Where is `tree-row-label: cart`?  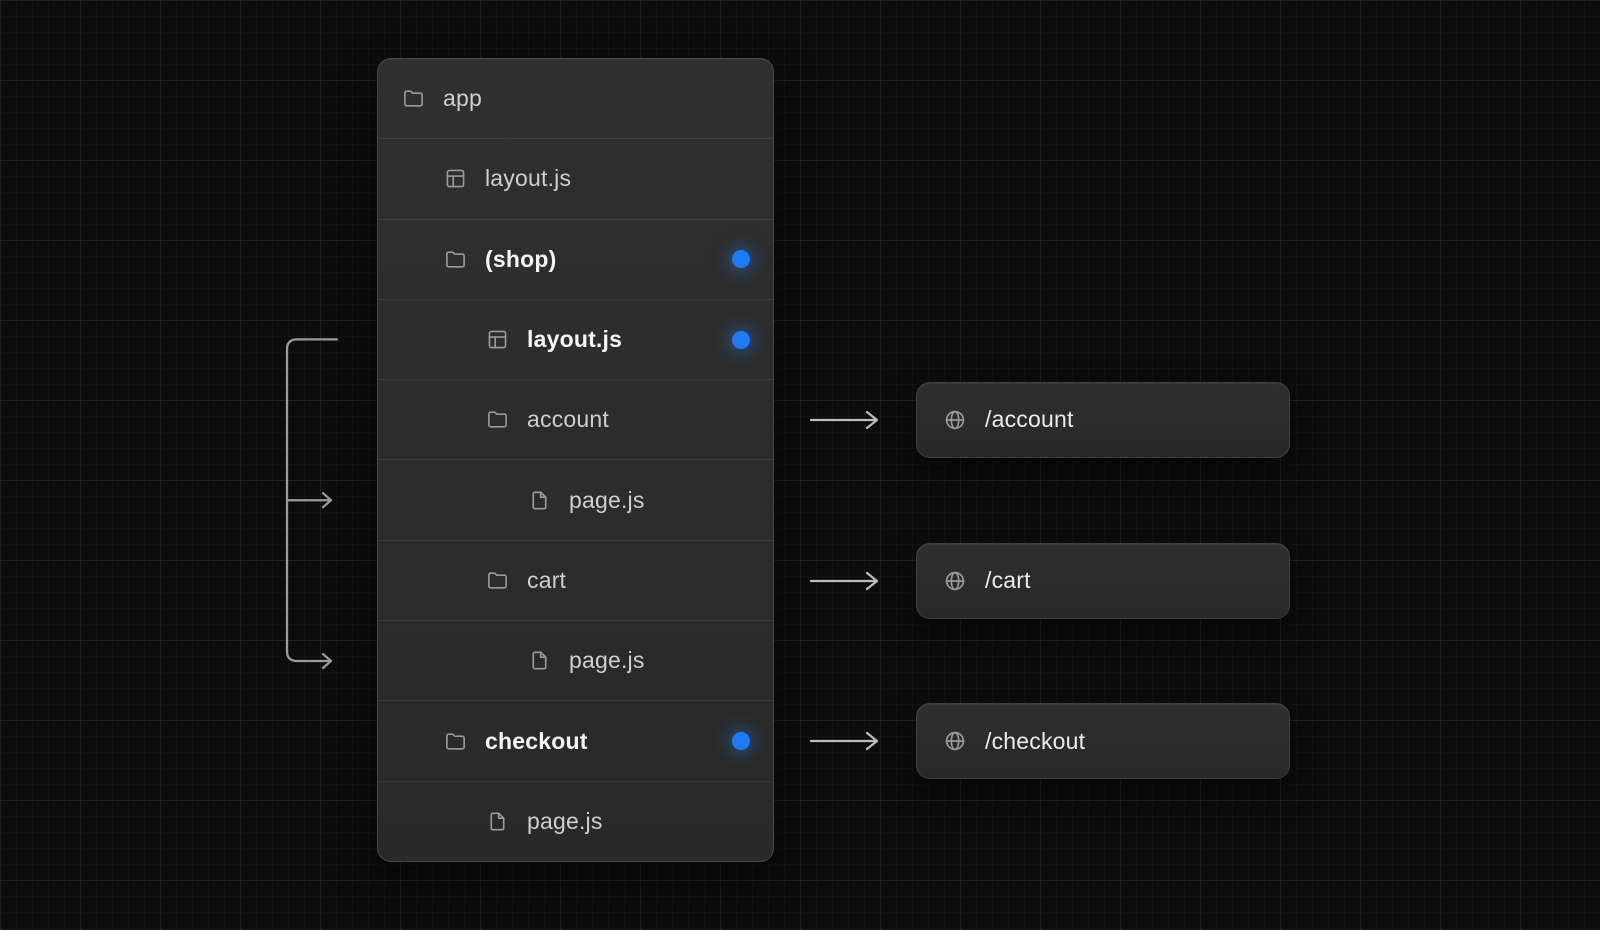
tree-row-label: cart is located at coordinates (547, 579).